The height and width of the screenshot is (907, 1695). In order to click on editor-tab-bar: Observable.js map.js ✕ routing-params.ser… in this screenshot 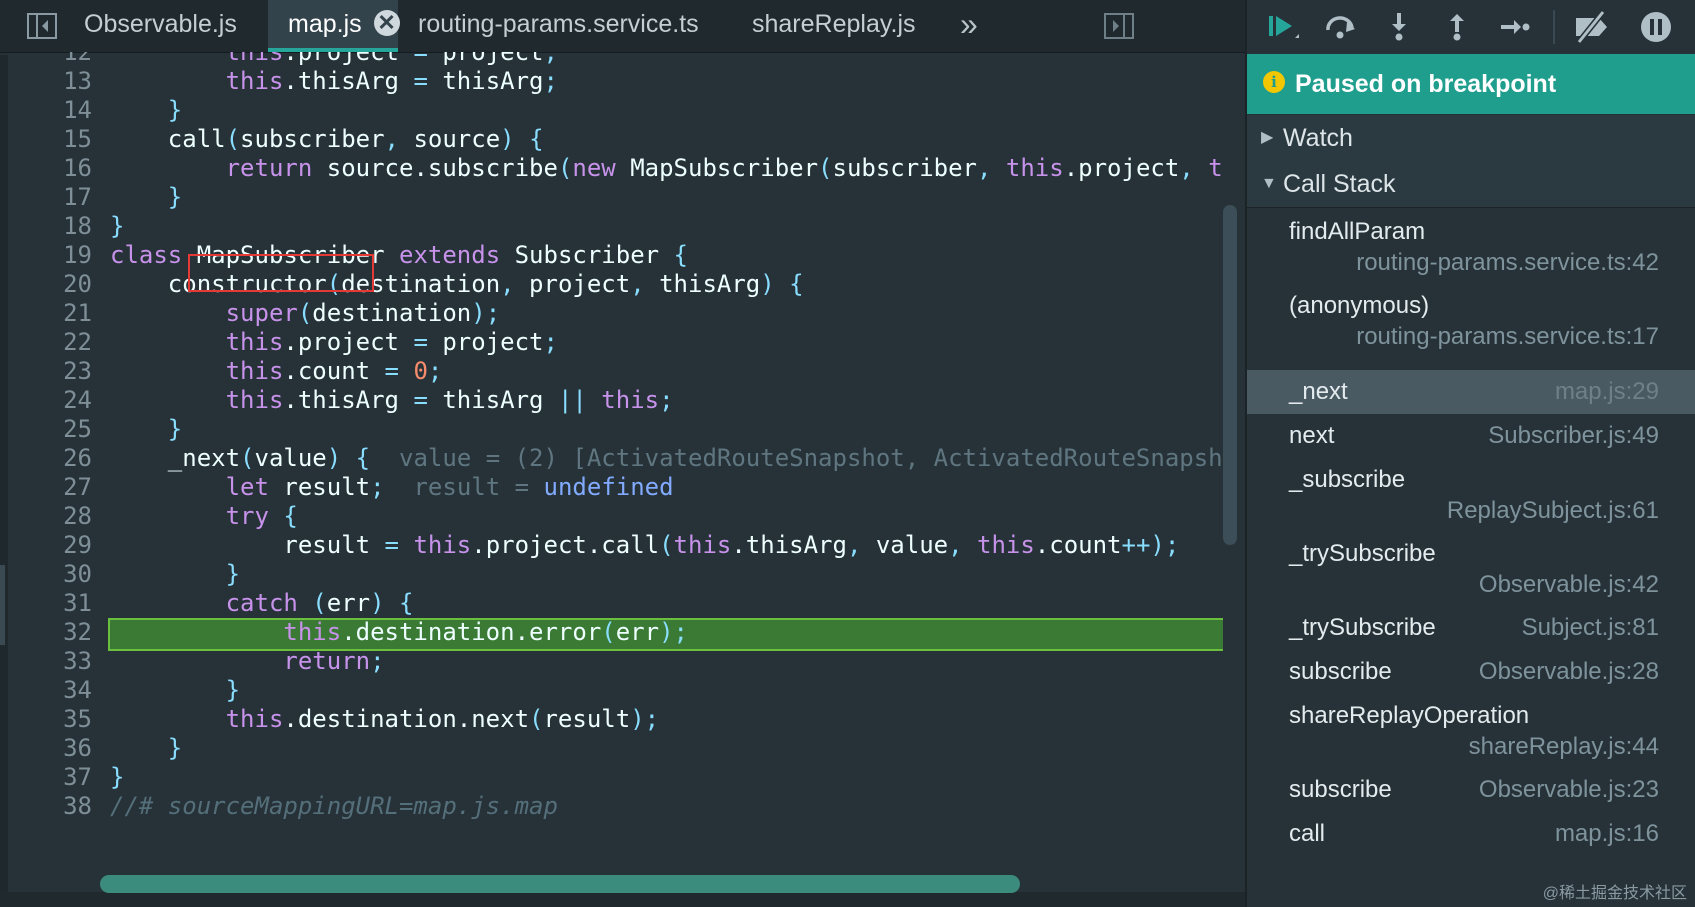, I will do `click(622, 26)`.